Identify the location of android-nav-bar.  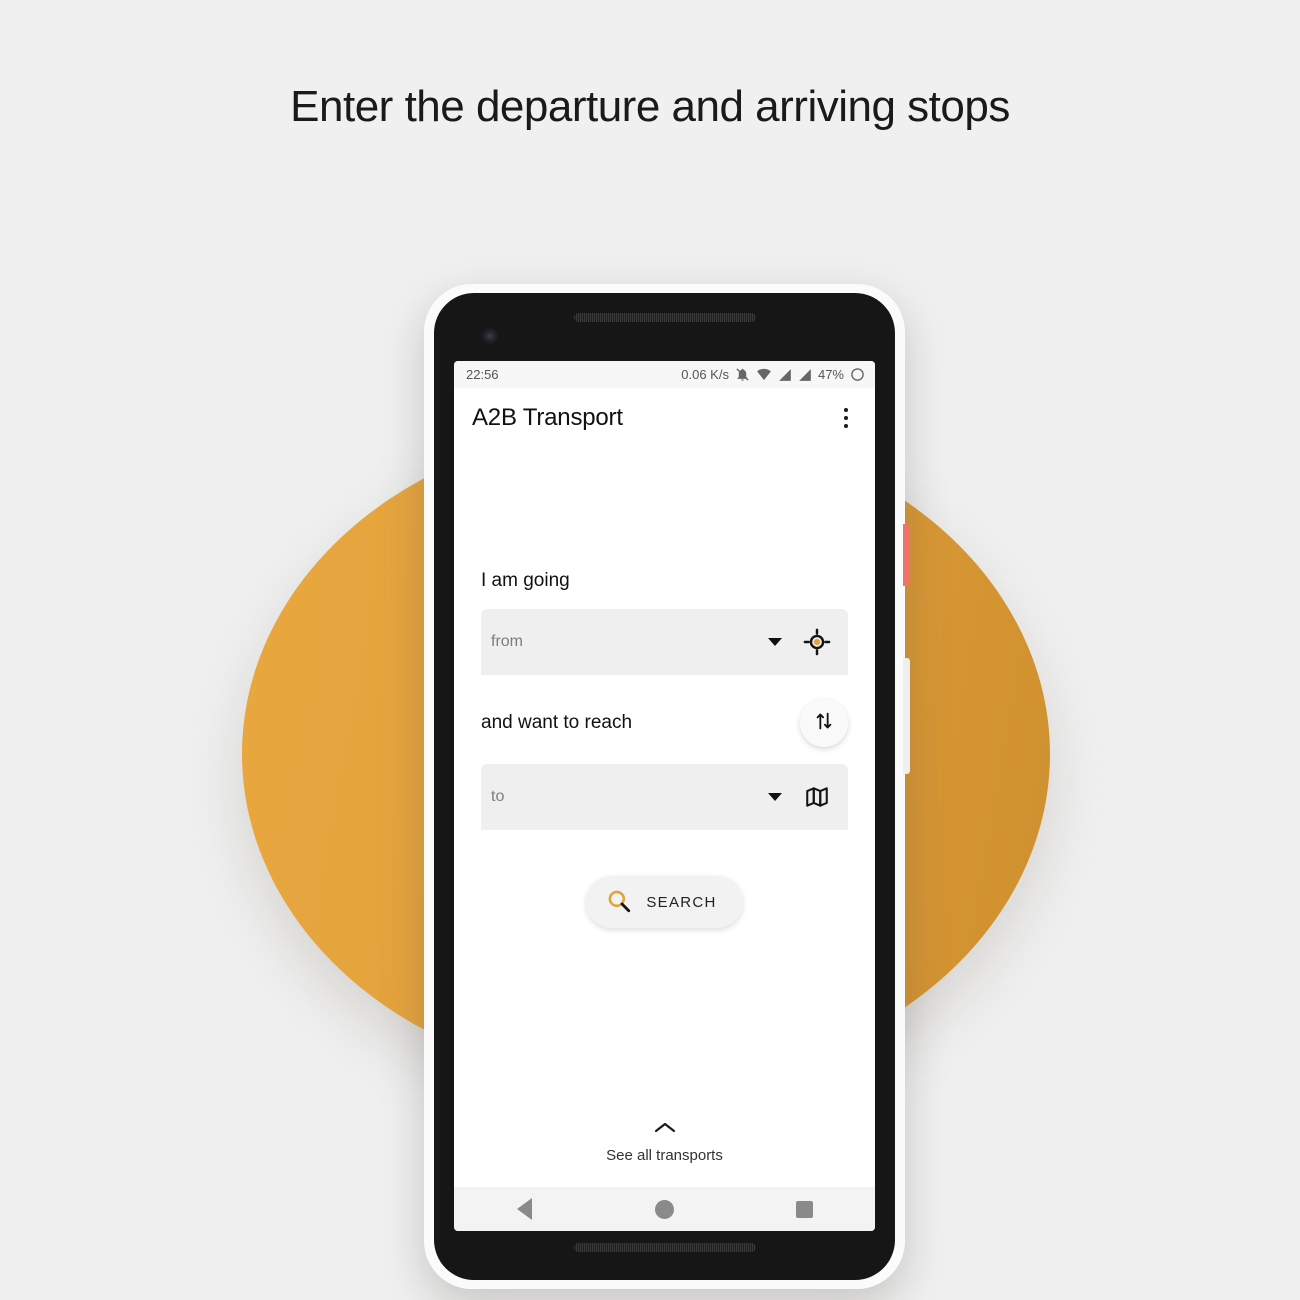
(664, 1209).